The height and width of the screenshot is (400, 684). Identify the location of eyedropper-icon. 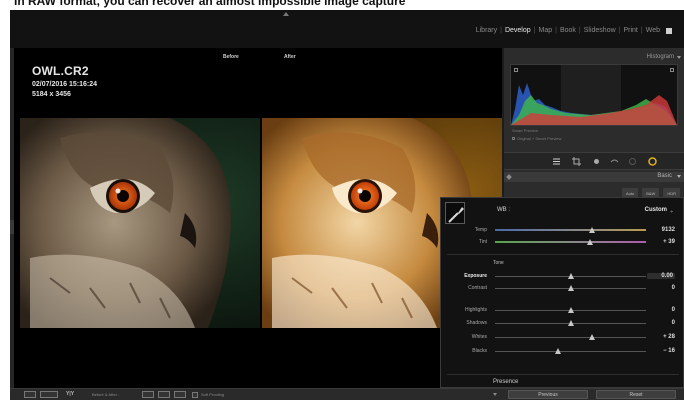
(456, 215).